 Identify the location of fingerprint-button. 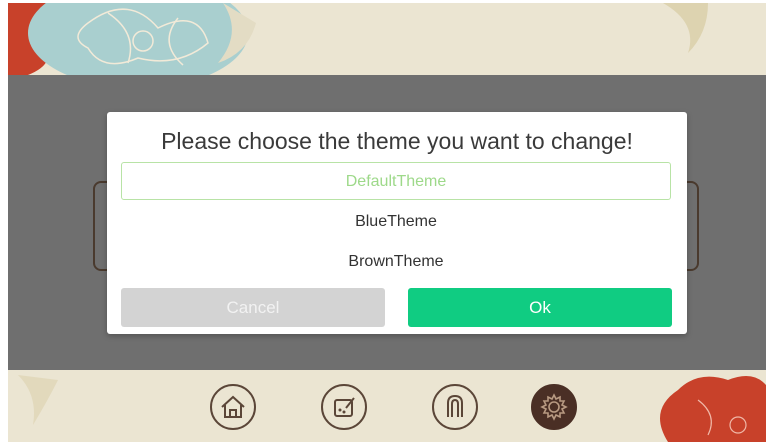
(455, 407).